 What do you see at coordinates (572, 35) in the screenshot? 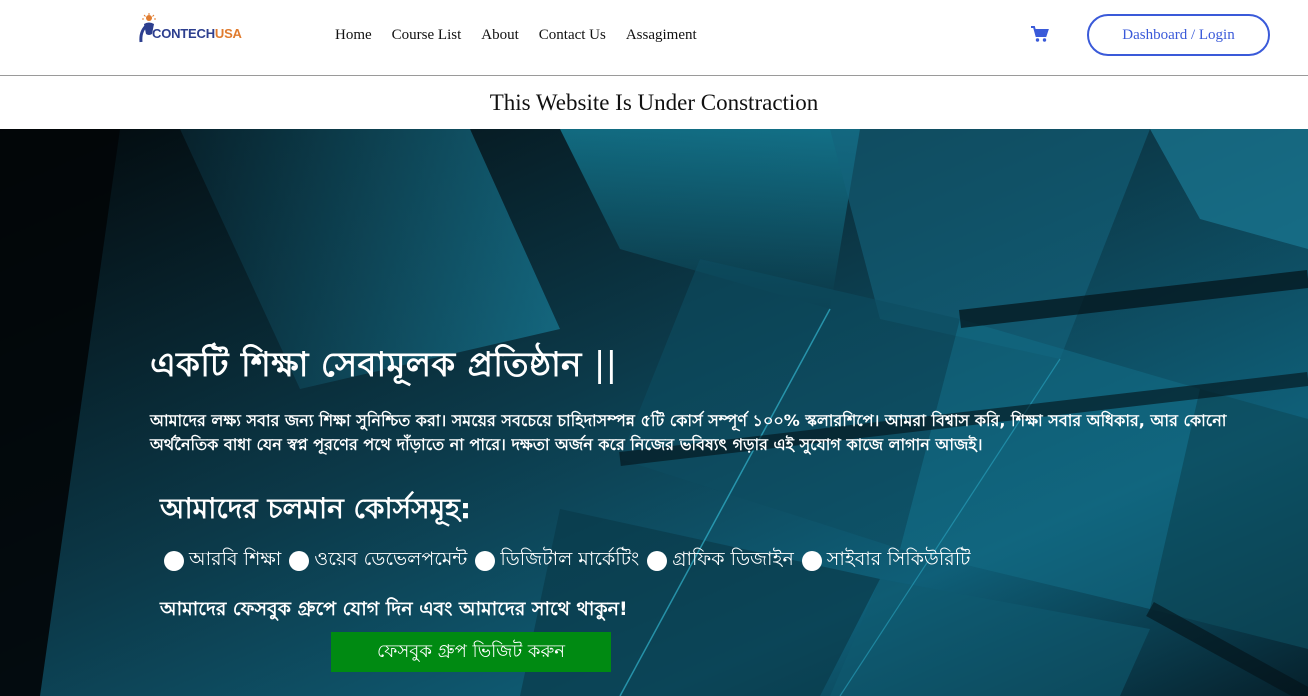
I see `nav-contact-us: Contact Us` at bounding box center [572, 35].